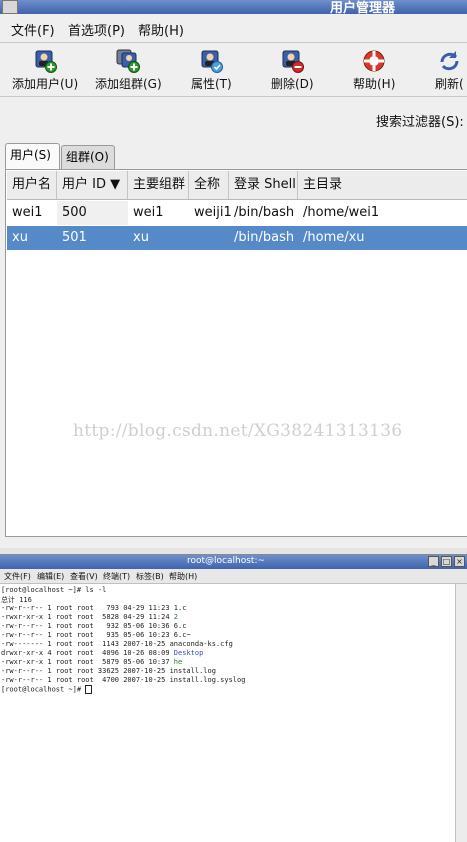 The image size is (467, 842). I want to click on minimize-icon: _, so click(433, 561).